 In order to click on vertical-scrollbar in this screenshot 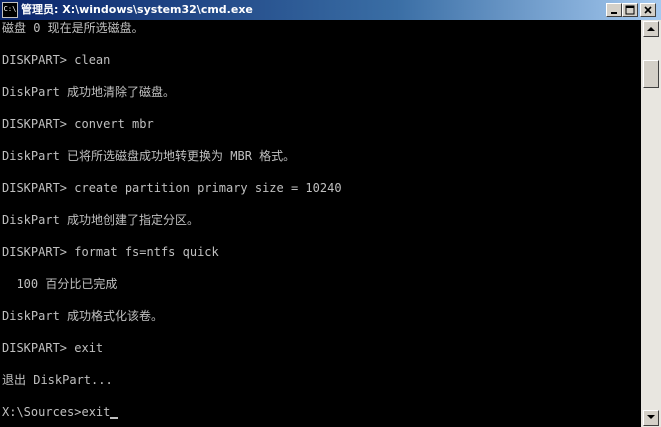, I will do `click(651, 223)`.